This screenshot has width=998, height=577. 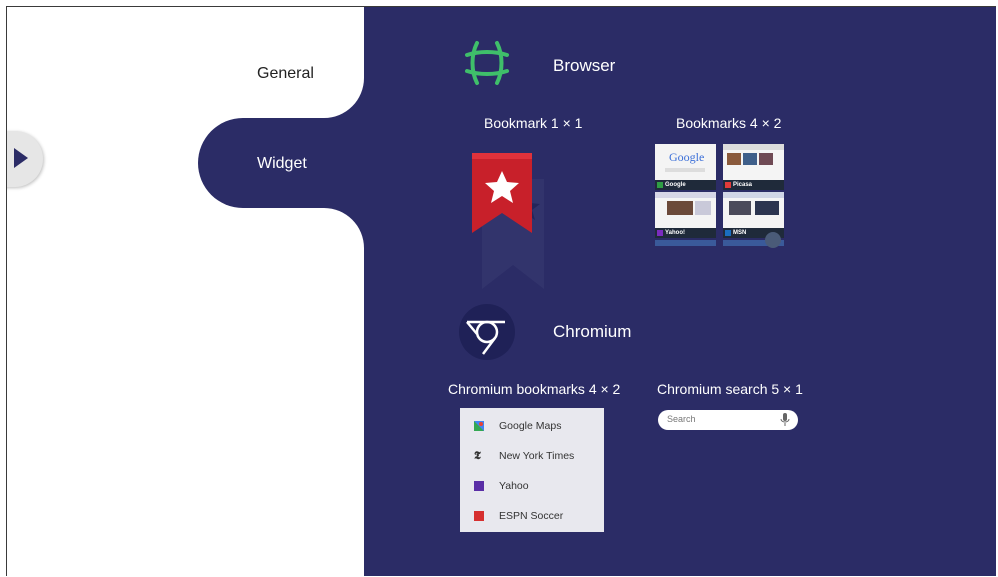 What do you see at coordinates (501, 486) in the screenshot?
I see `list-item: Yahoo` at bounding box center [501, 486].